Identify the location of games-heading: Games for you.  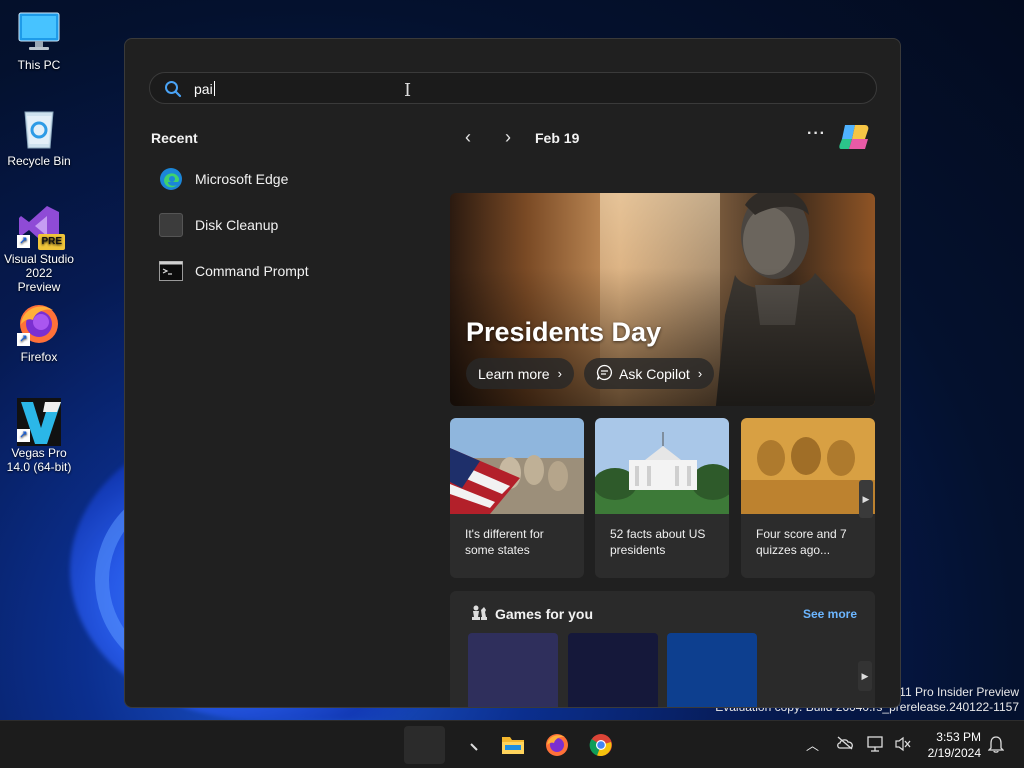
(544, 614).